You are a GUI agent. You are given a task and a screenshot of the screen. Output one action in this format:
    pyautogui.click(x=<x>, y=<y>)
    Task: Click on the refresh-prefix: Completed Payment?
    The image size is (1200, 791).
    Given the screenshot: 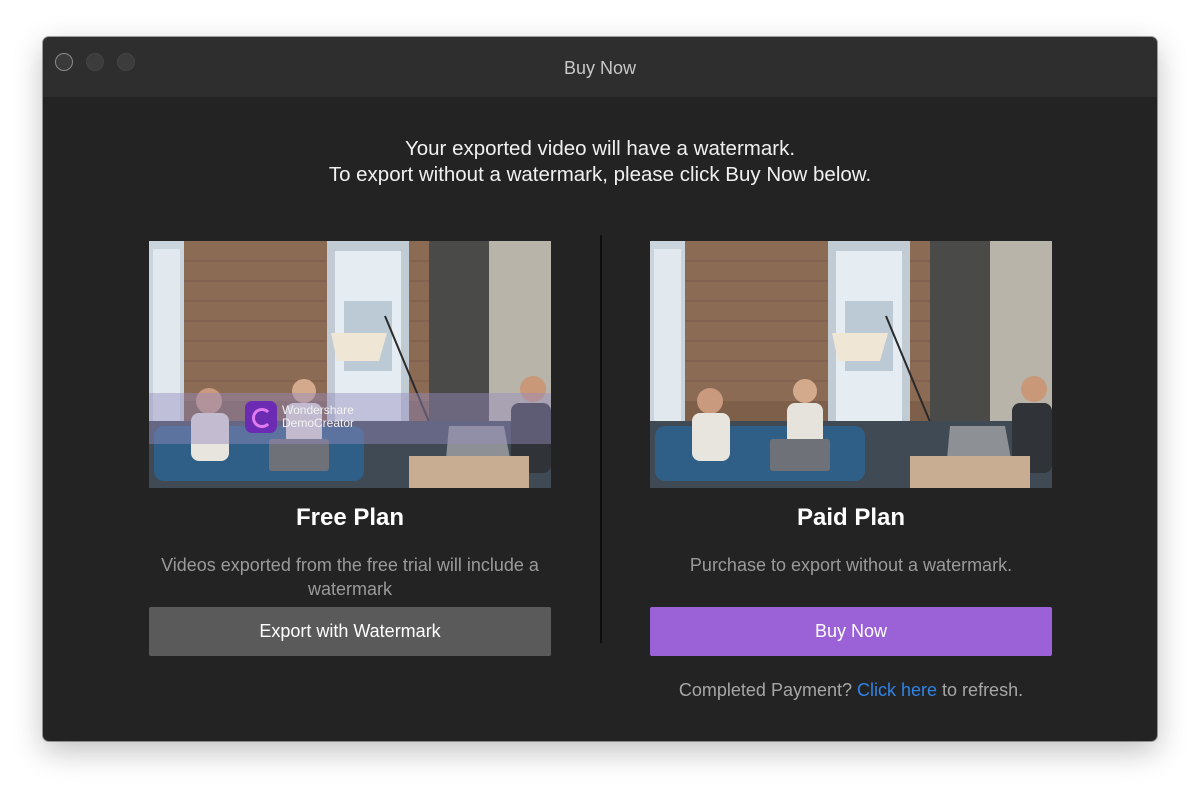 What is the action you would take?
    pyautogui.click(x=765, y=690)
    